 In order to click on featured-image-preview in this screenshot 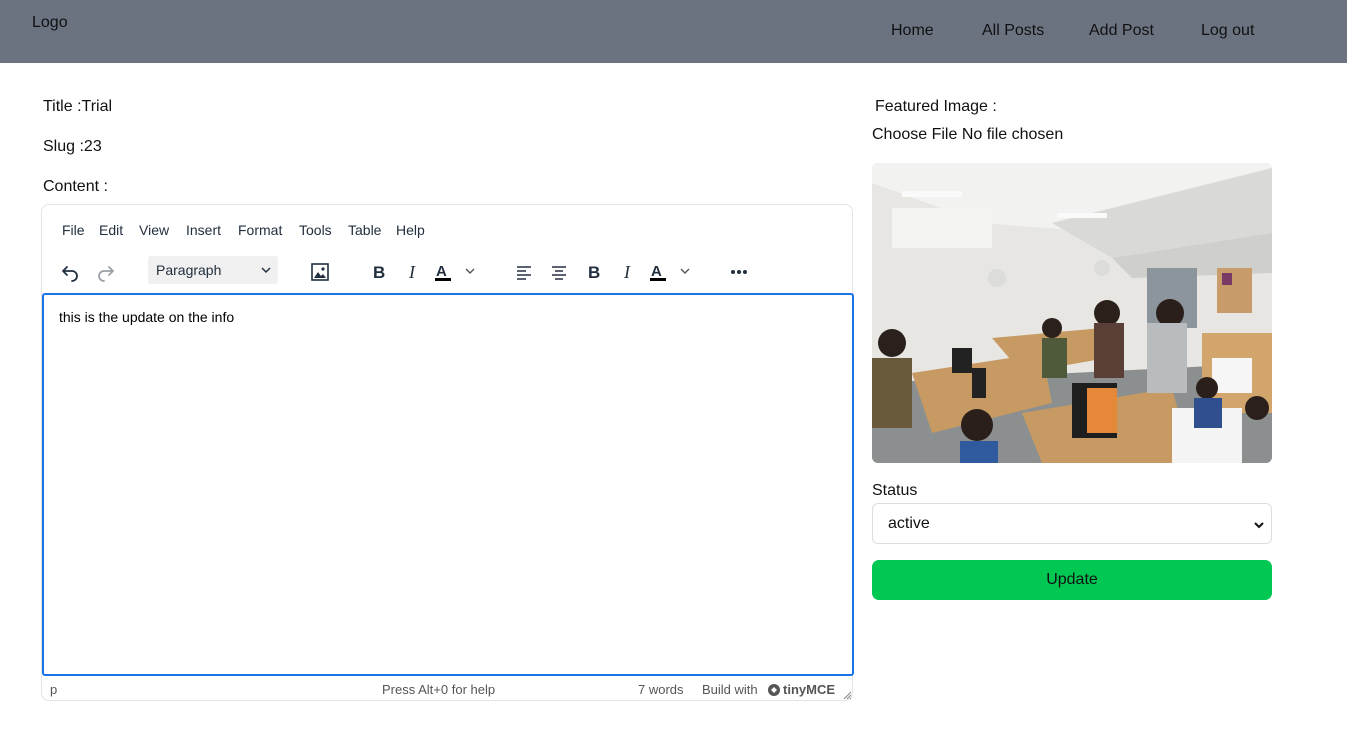, I will do `click(1072, 313)`.